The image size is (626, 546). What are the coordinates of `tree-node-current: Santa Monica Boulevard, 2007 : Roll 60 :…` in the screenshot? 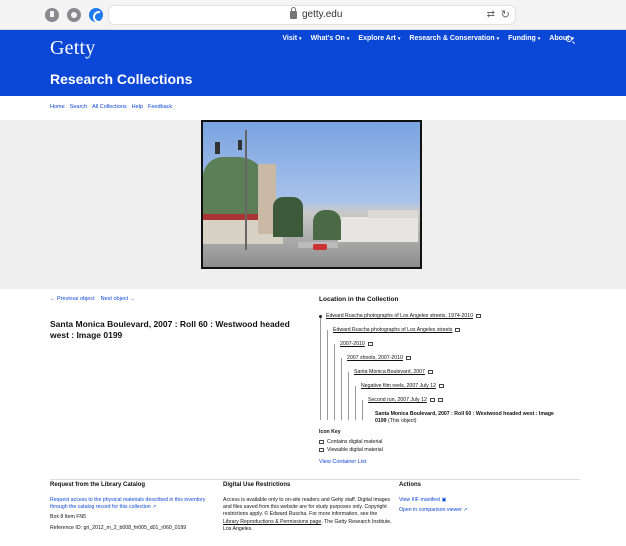 It's located at (464, 418).